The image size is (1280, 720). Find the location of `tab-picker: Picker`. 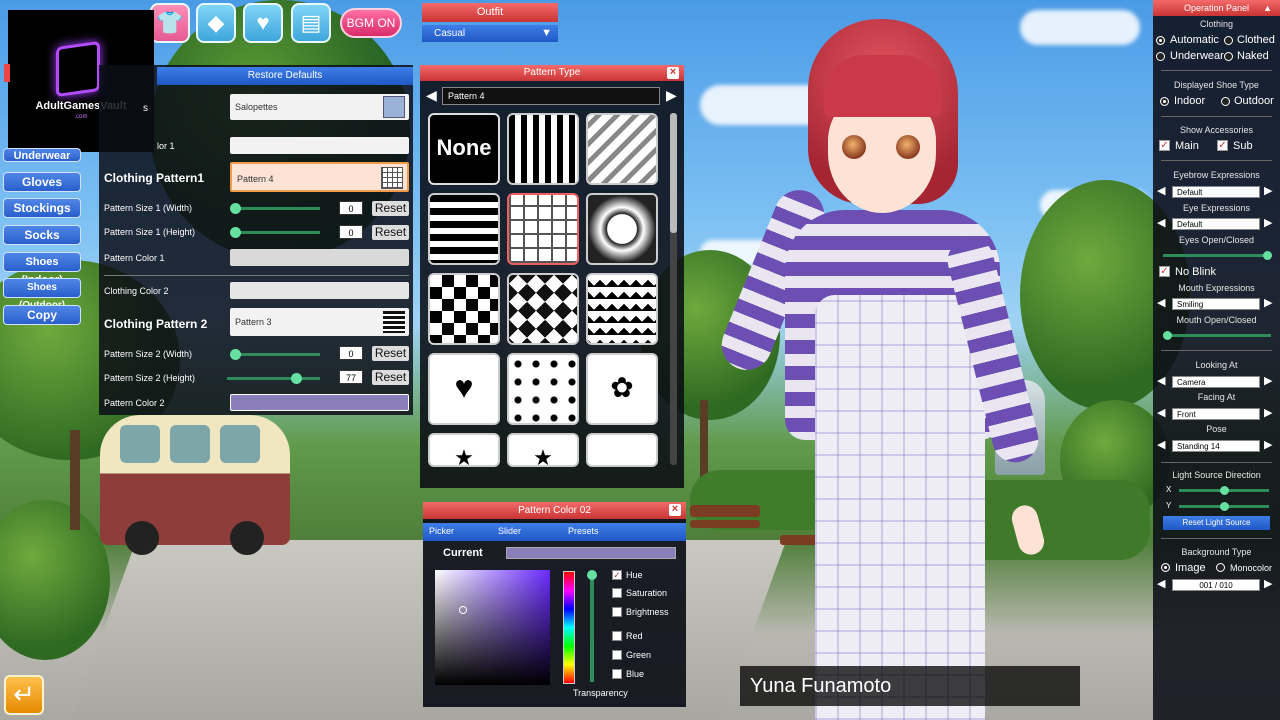

tab-picker: Picker is located at coordinates (441, 531).